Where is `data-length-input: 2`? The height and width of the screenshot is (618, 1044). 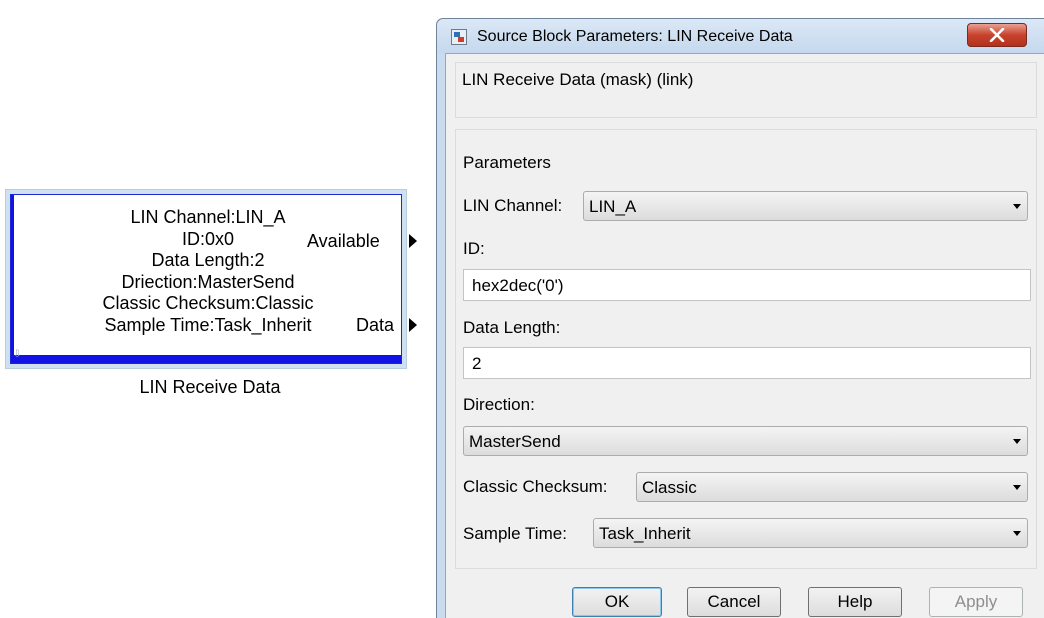
data-length-input: 2 is located at coordinates (747, 363).